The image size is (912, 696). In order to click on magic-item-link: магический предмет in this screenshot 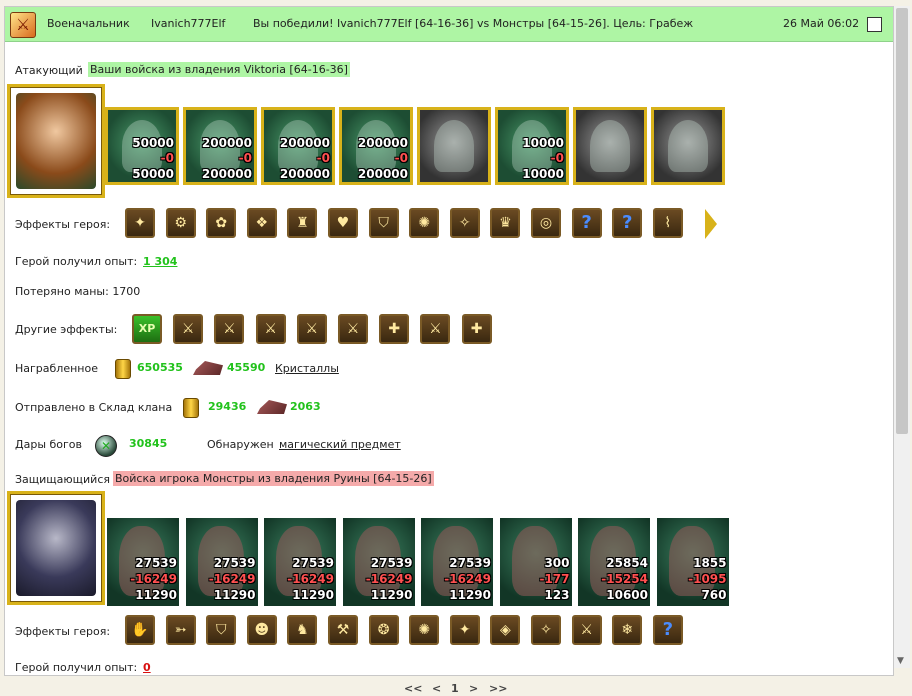, I will do `click(340, 444)`.